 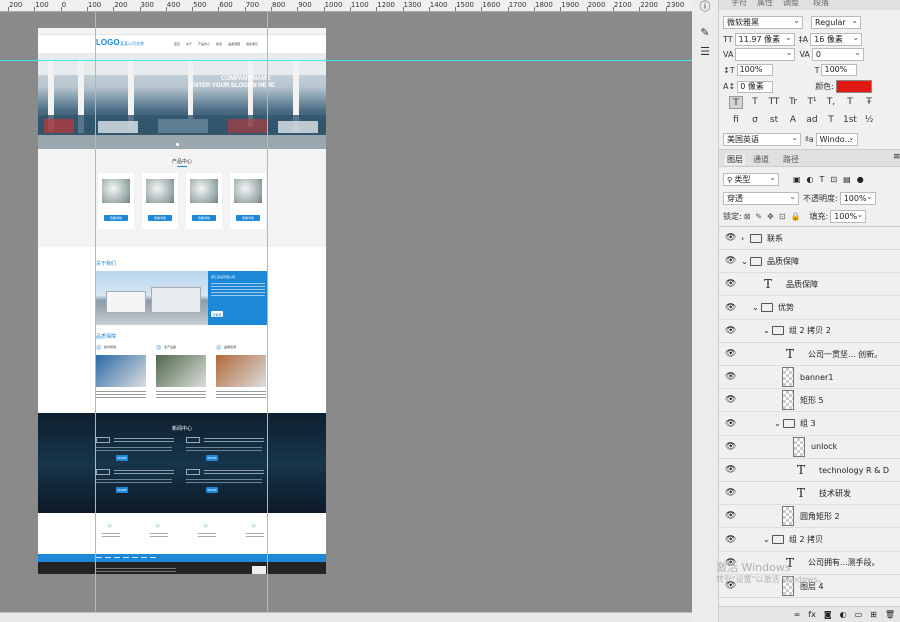 I want to click on tab-paragraph: 段落, so click(x=821, y=4).